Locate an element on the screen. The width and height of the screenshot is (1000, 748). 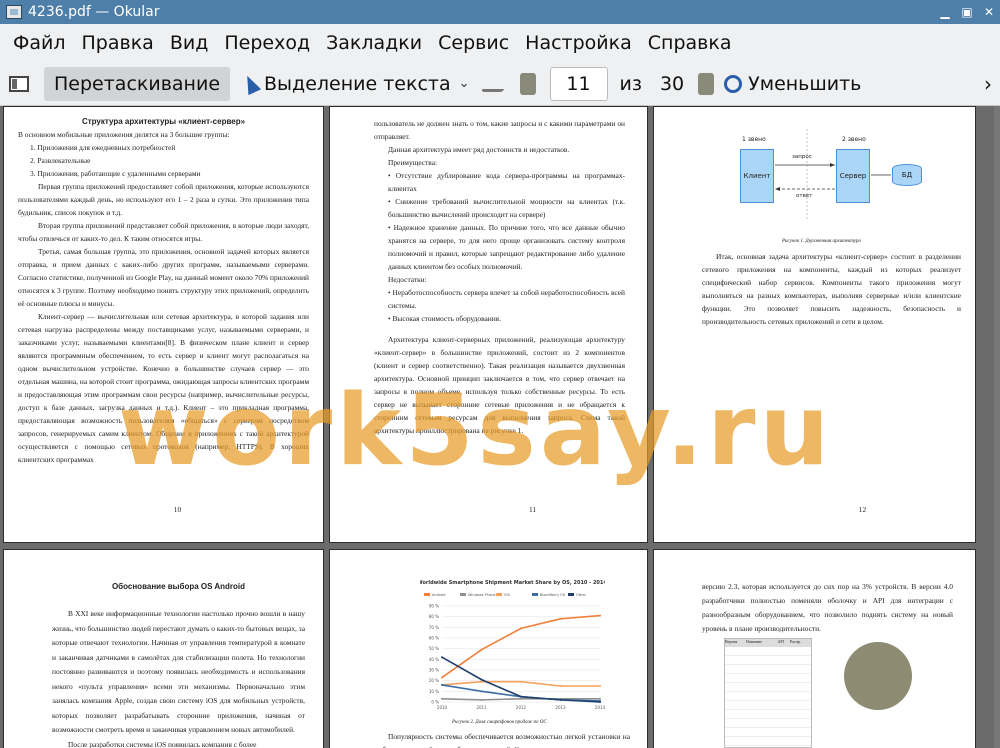
y-tick-label: 0 % is located at coordinates (435, 702).